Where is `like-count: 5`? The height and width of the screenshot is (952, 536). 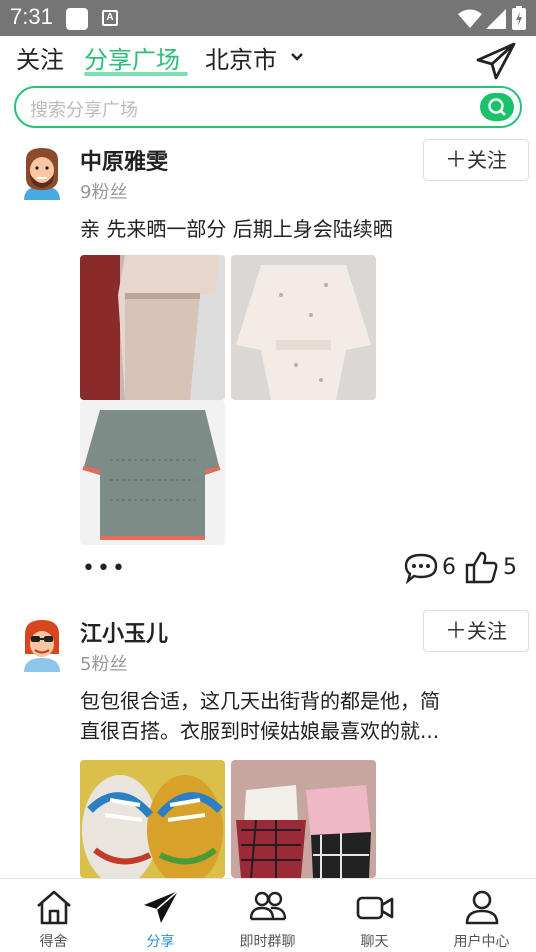 like-count: 5 is located at coordinates (510, 567).